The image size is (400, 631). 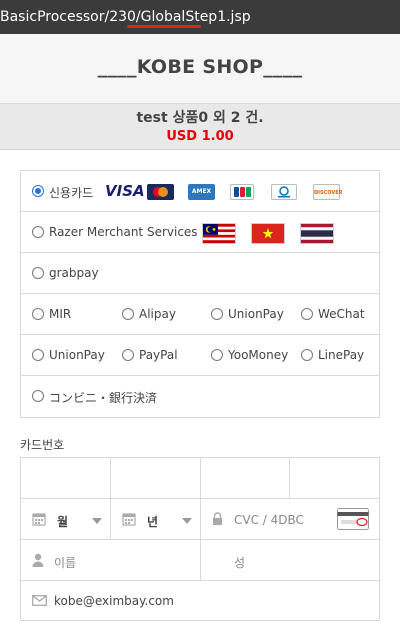 I want to click on label-konbini: コンビニ・銀行決済, so click(x=103, y=398).